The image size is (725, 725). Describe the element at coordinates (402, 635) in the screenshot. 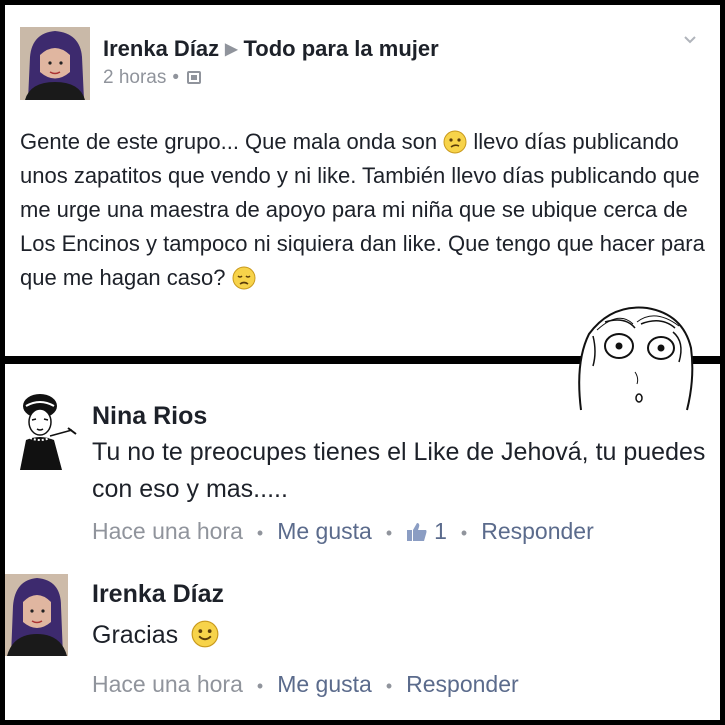

I see `comment-text-row: Gracias` at that location.